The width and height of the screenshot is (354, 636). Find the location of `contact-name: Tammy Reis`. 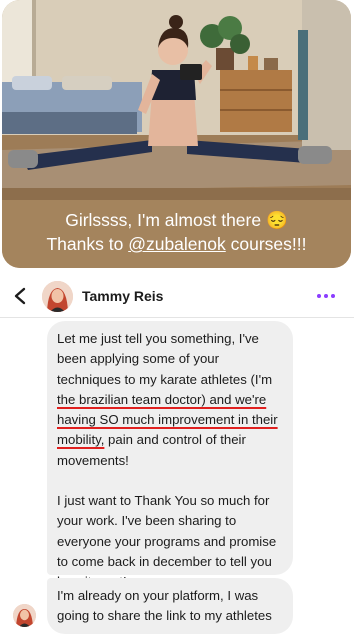

contact-name: Tammy Reis is located at coordinates (122, 296).